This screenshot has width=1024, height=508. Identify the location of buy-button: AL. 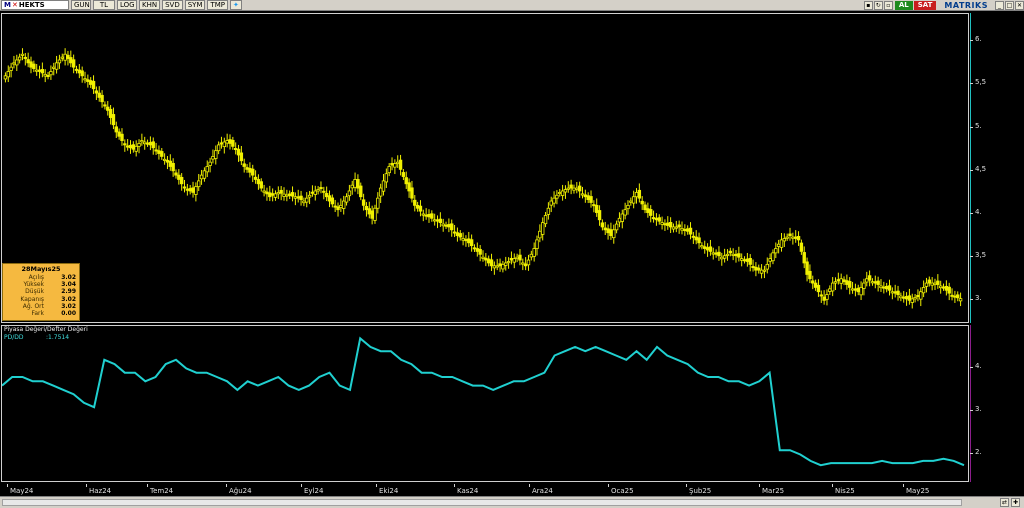
(903, 5).